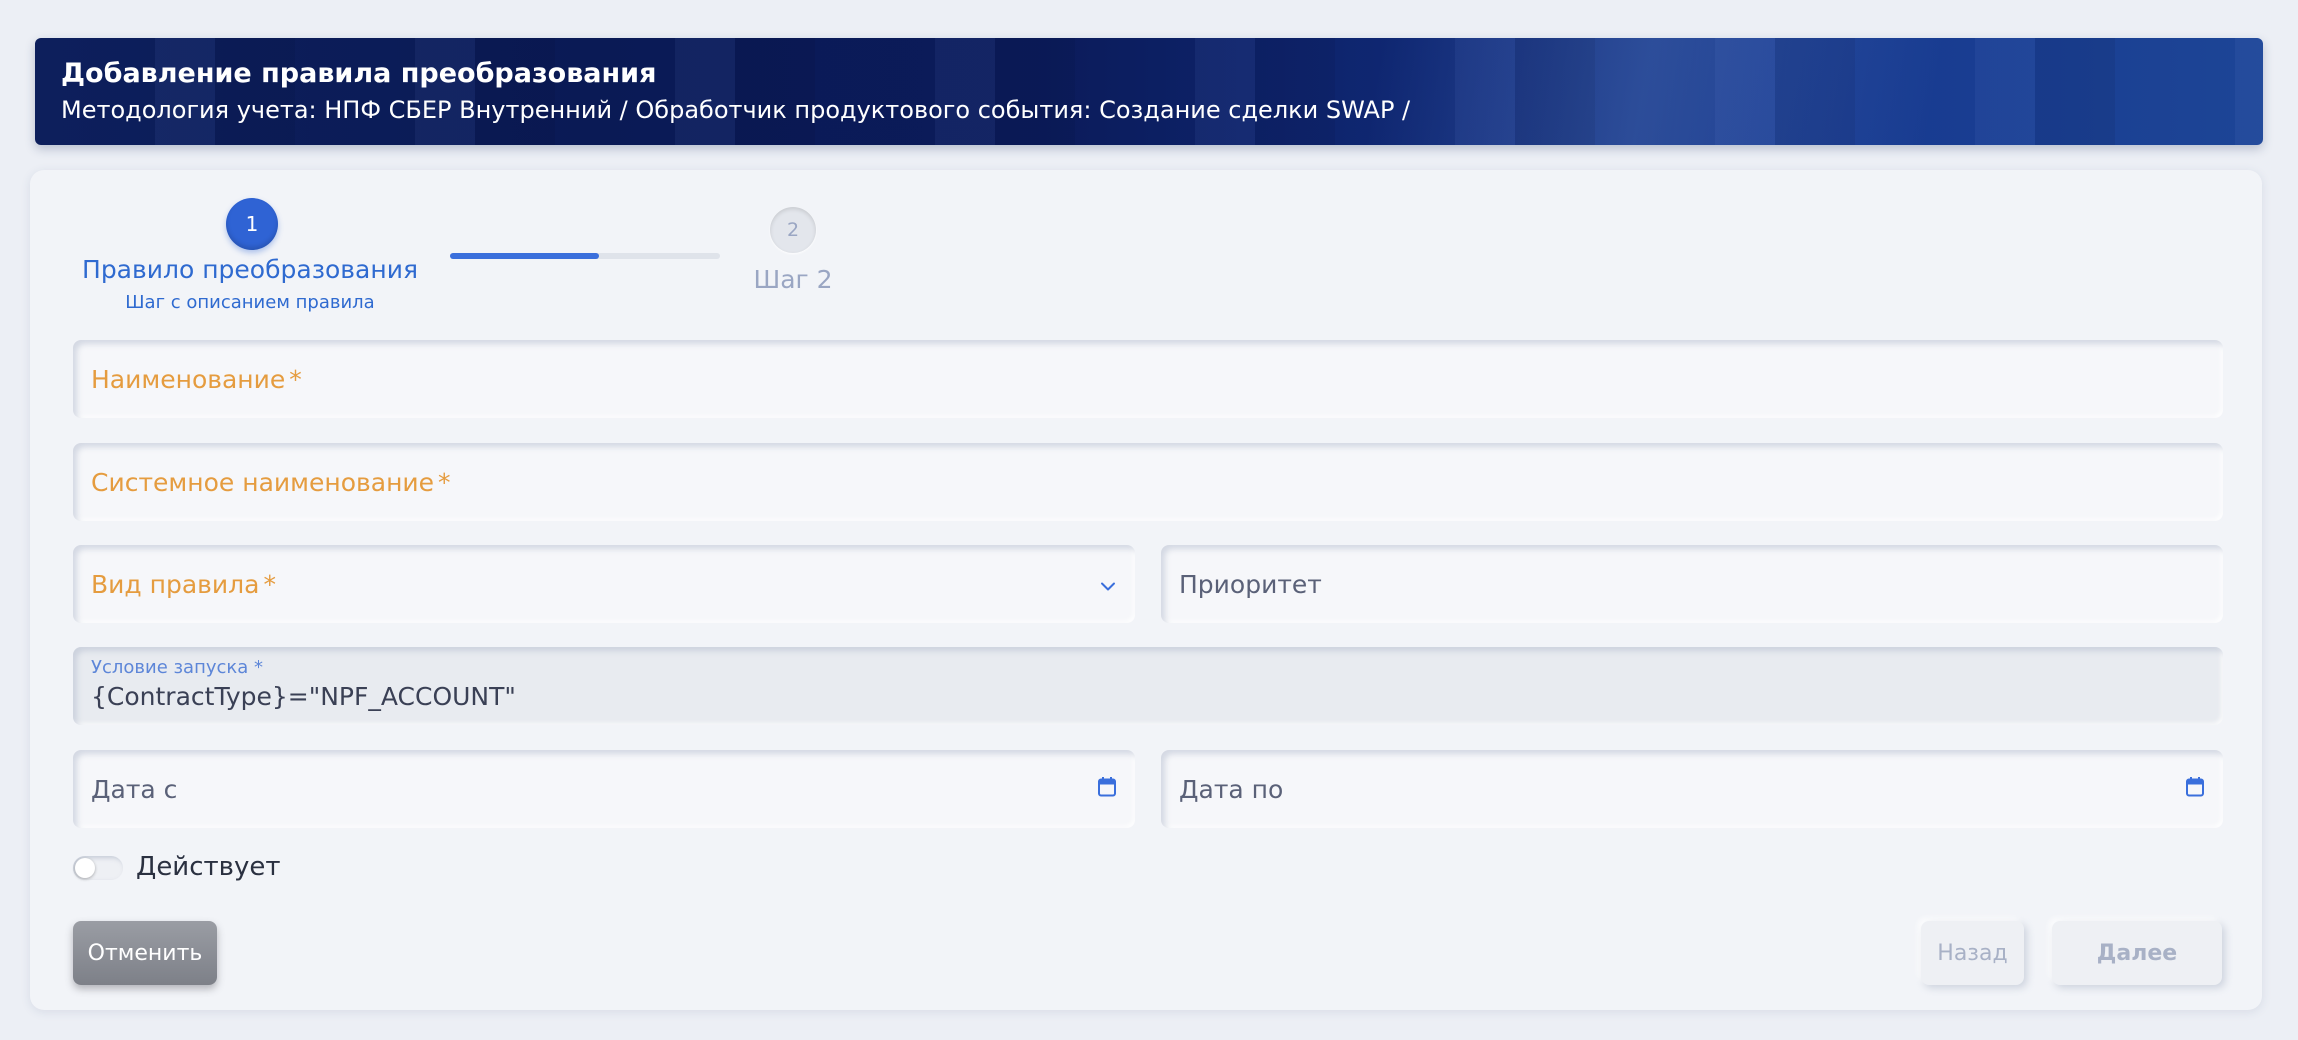 This screenshot has width=2298, height=1040. Describe the element at coordinates (252, 224) in the screenshot. I see `step-1-indicator: 1` at that location.